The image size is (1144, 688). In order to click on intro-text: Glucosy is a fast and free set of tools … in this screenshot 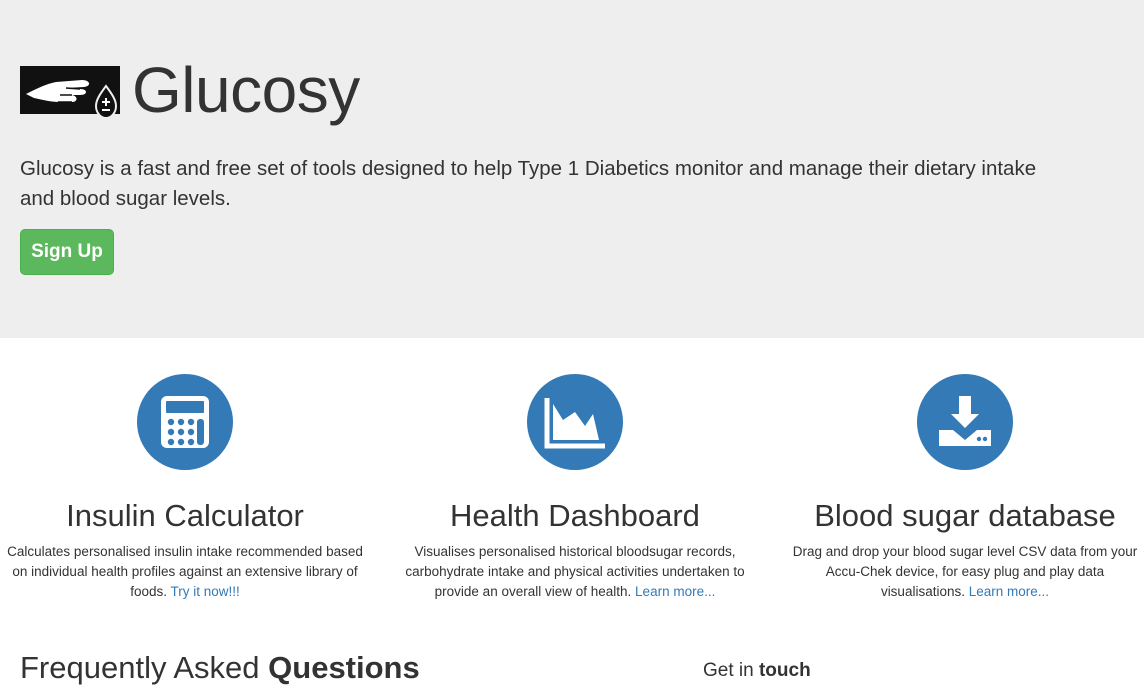, I will do `click(528, 183)`.